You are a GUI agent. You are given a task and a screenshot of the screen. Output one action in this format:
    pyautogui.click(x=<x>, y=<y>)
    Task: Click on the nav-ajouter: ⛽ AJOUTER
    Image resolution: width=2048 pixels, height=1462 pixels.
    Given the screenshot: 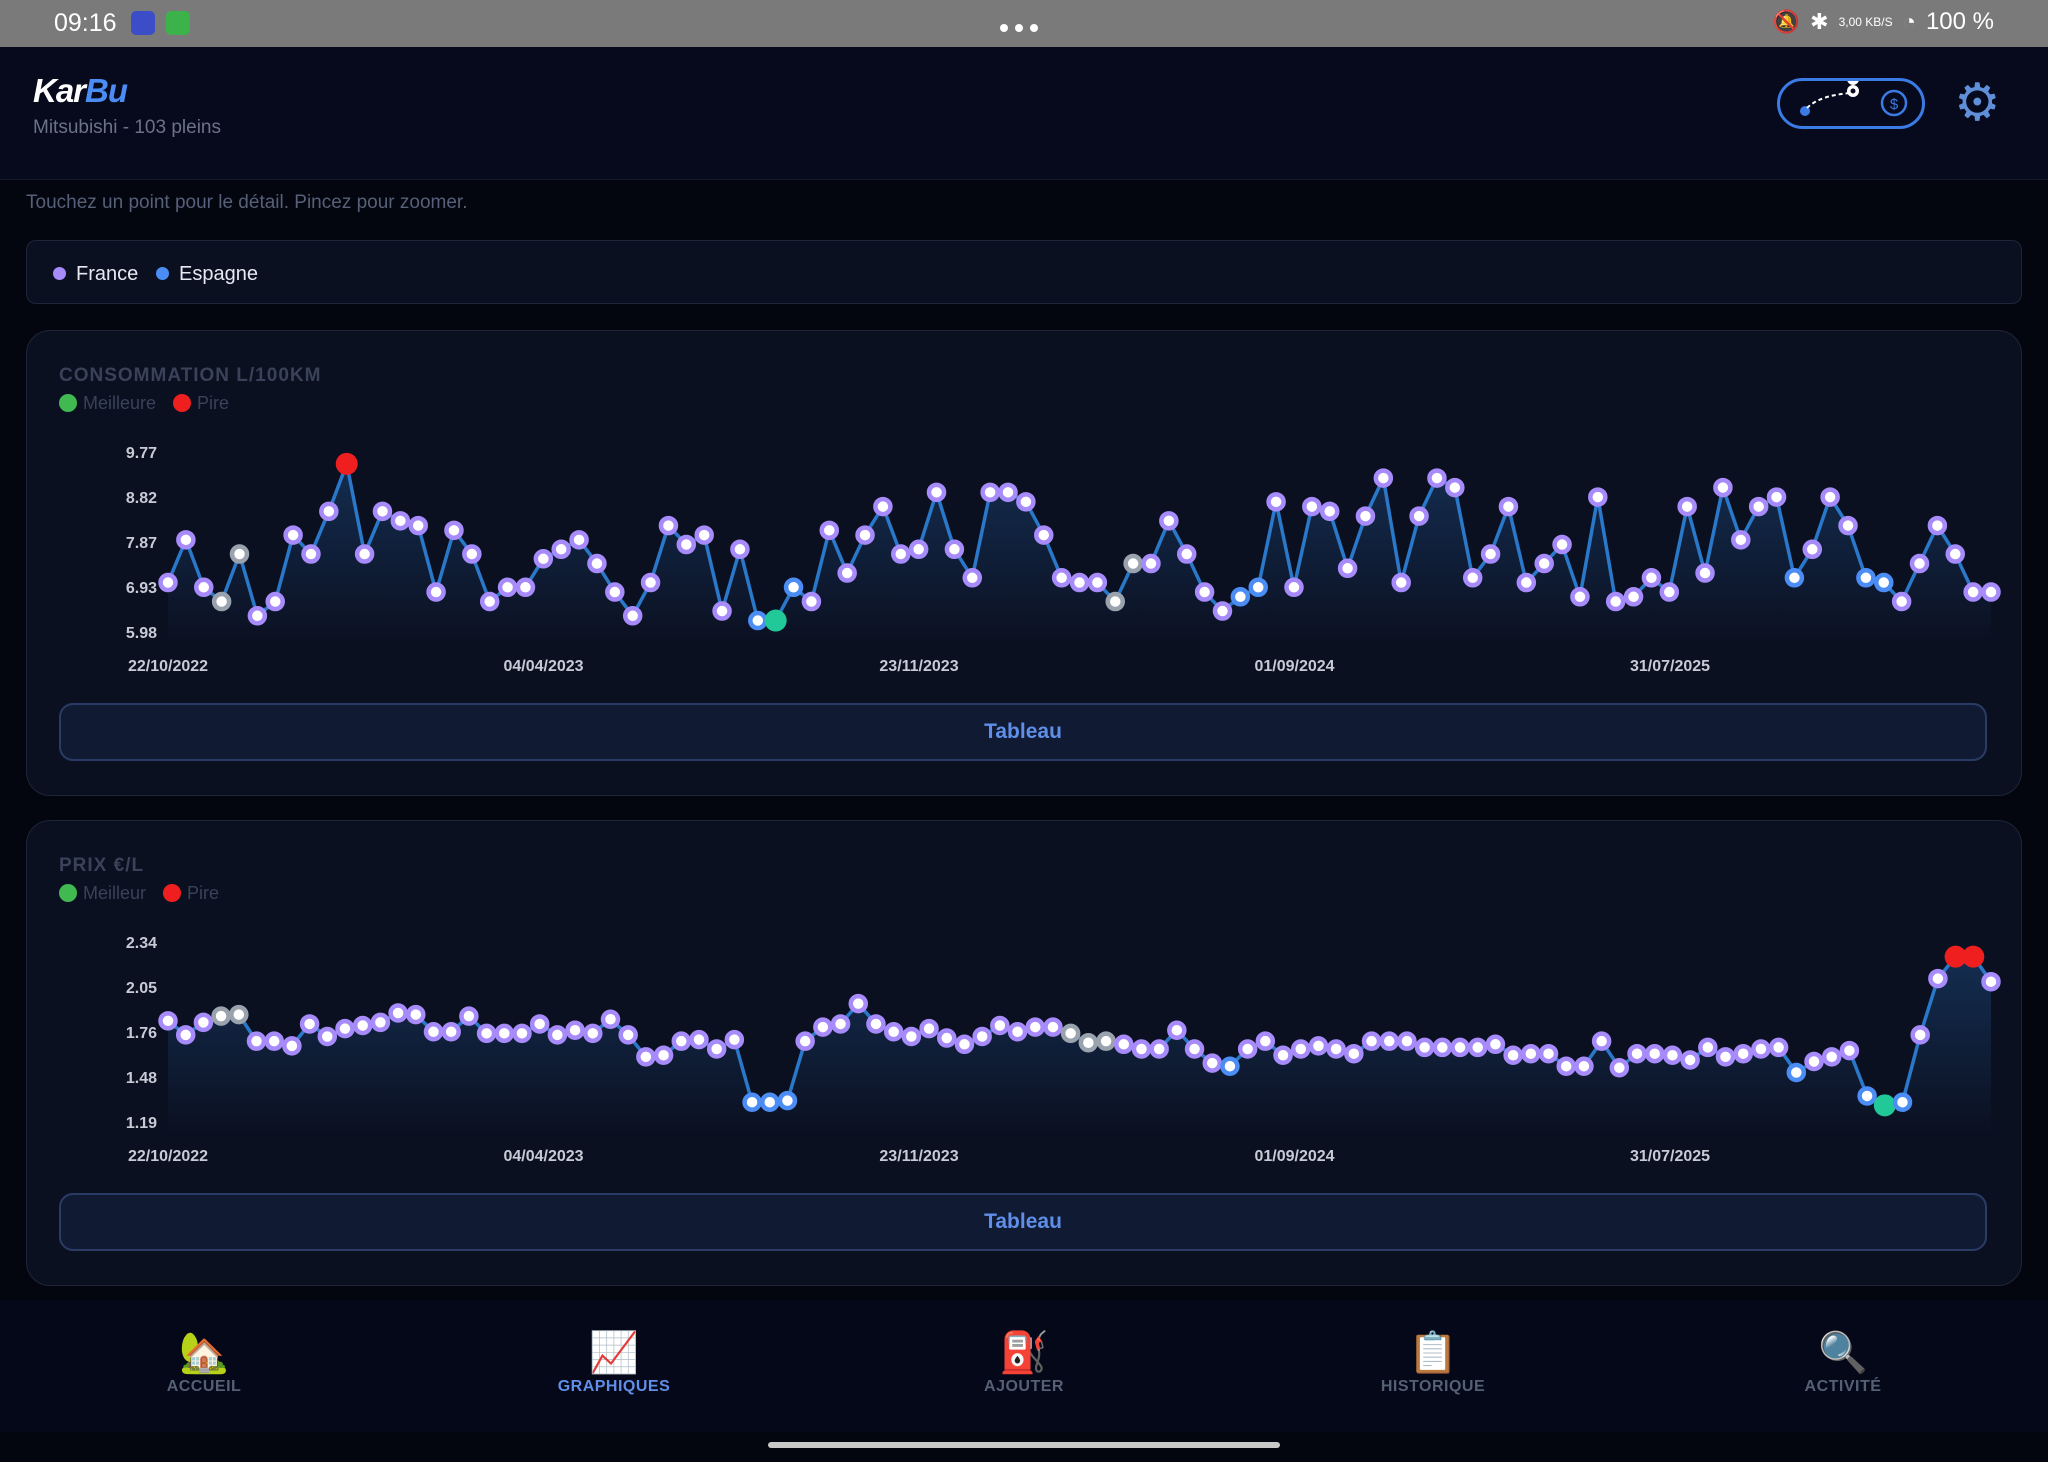 What is the action you would take?
    pyautogui.click(x=1024, y=1363)
    